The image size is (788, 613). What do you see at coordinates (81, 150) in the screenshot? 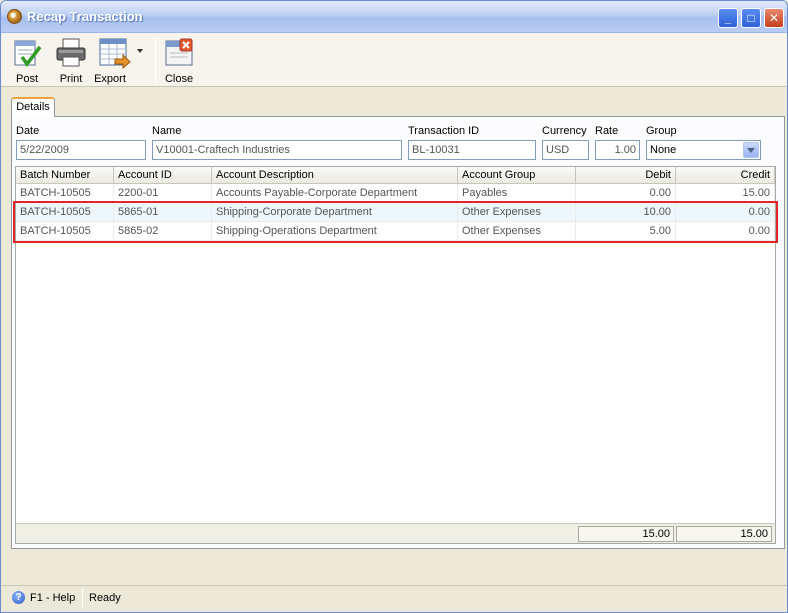
I see `date-field: 5/22/2009` at bounding box center [81, 150].